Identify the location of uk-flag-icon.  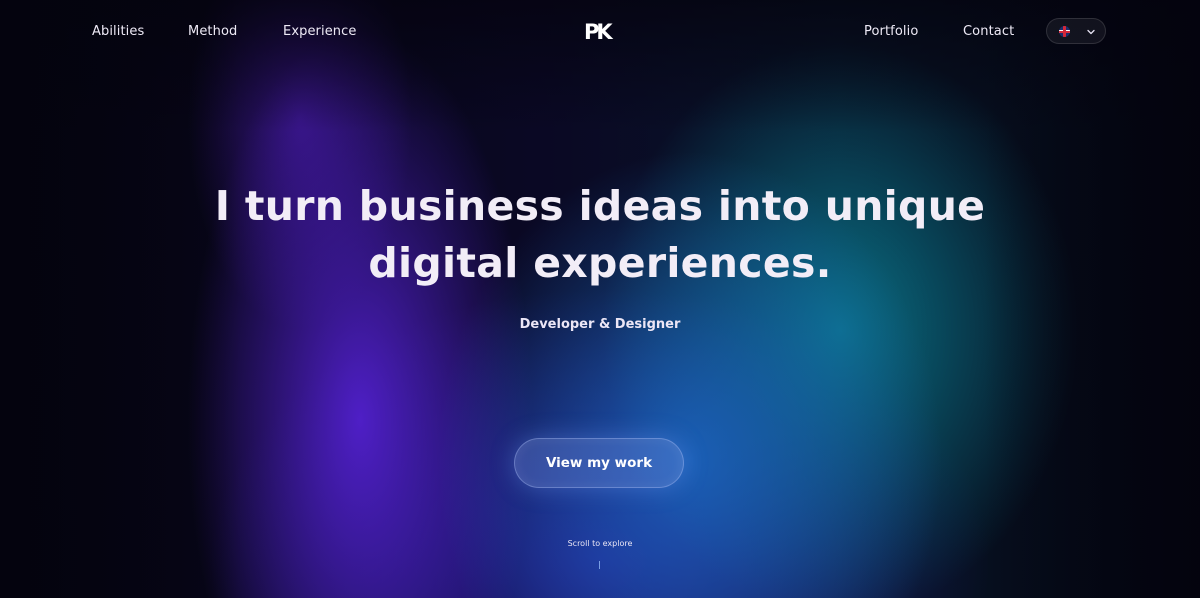
(1064, 31).